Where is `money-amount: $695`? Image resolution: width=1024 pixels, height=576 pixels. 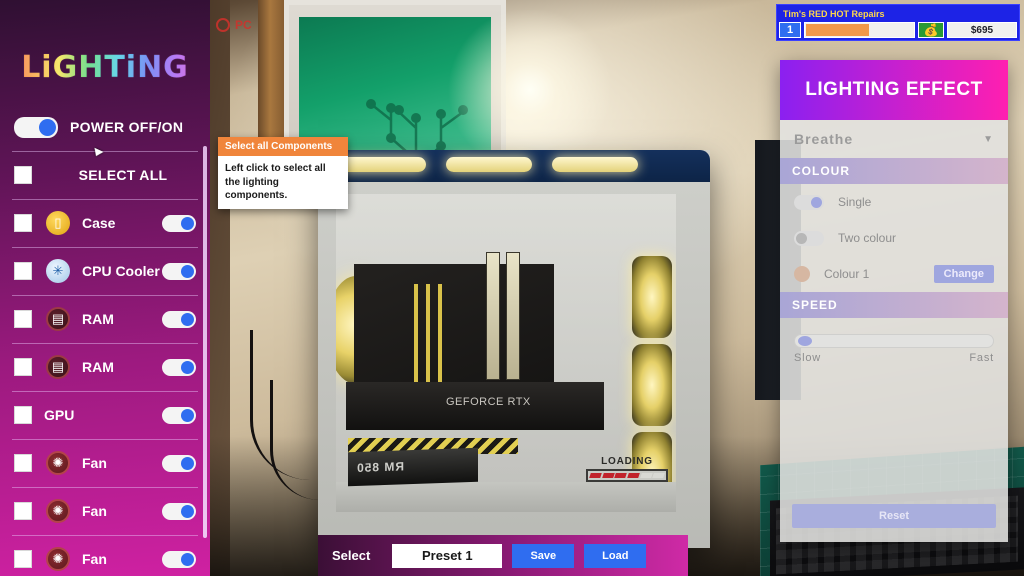
money-amount: $695 is located at coordinates (982, 30).